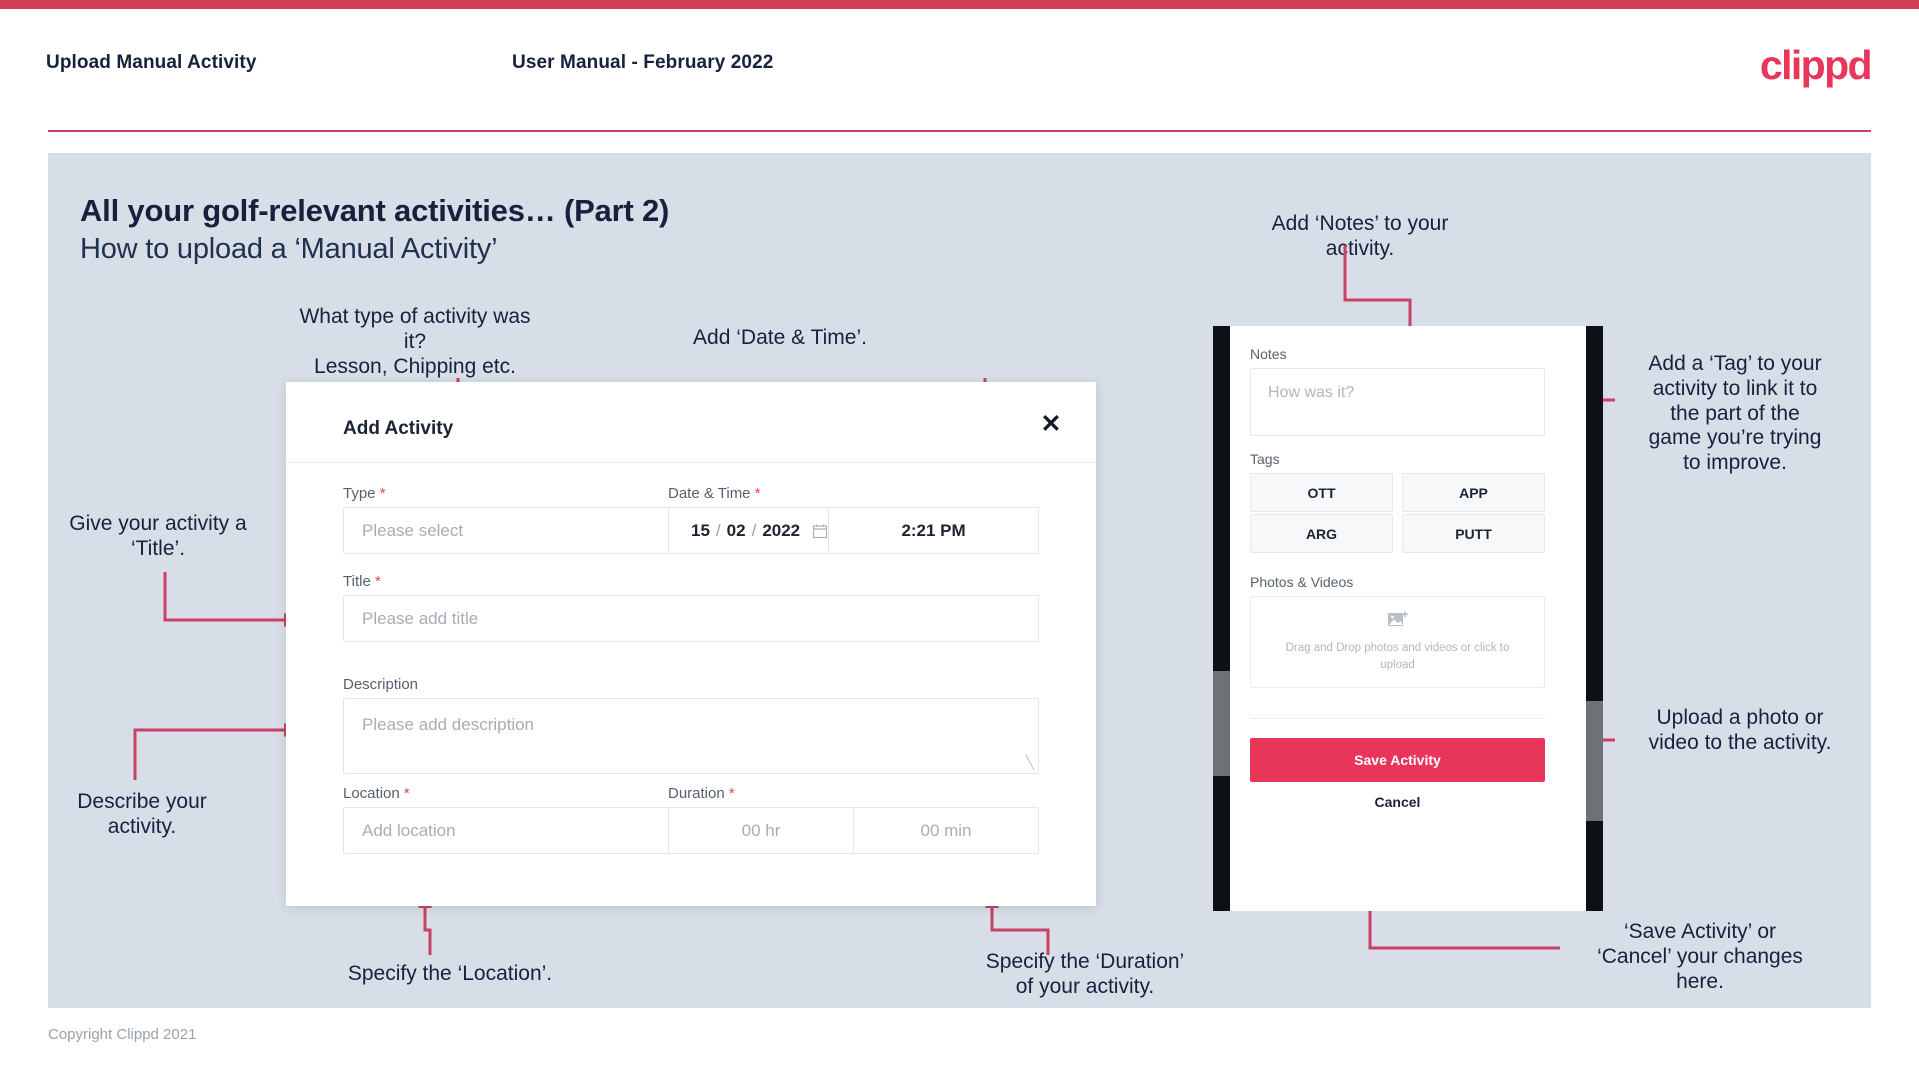  I want to click on notes-label: Notes, so click(1268, 354).